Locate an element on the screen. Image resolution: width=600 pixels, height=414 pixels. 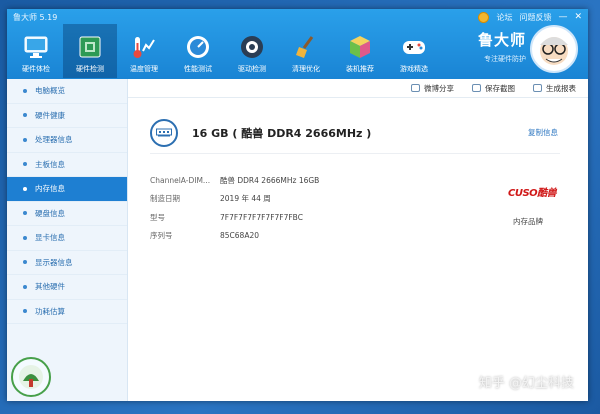
nav-label: 硬件检测 is located at coordinates (90, 69).